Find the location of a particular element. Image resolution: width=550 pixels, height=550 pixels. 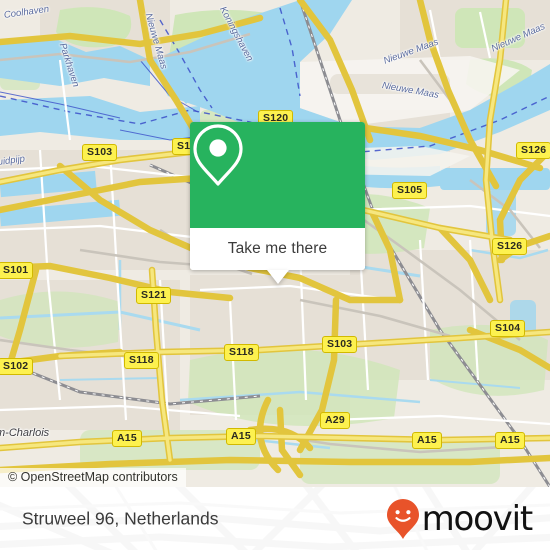

map-pin-icon is located at coordinates (218, 155).